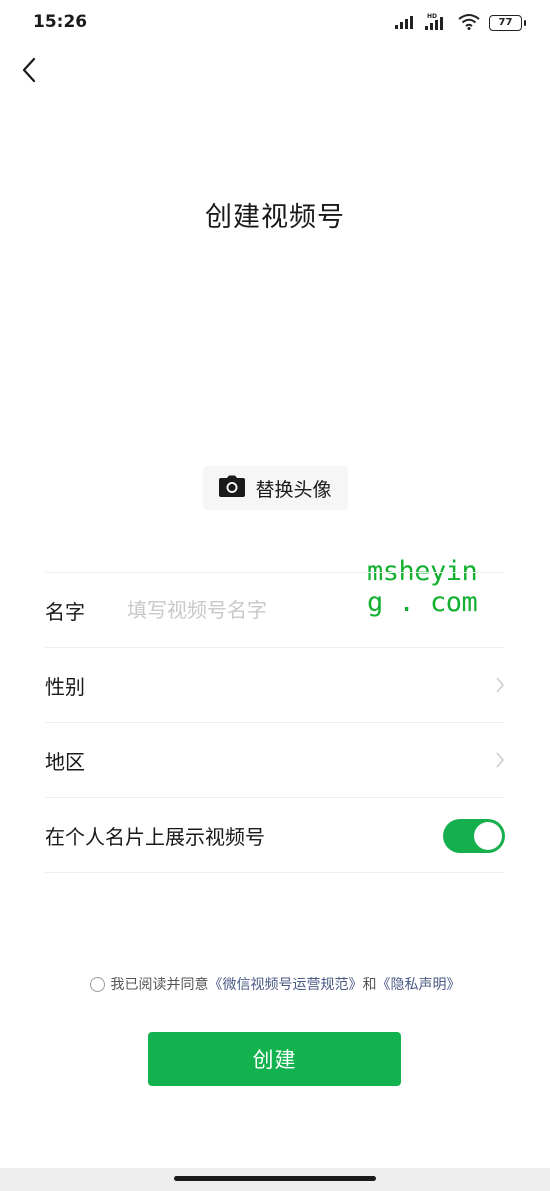 Image resolution: width=550 pixels, height=1191 pixels. I want to click on agreement-conjunction: 和, so click(369, 985).